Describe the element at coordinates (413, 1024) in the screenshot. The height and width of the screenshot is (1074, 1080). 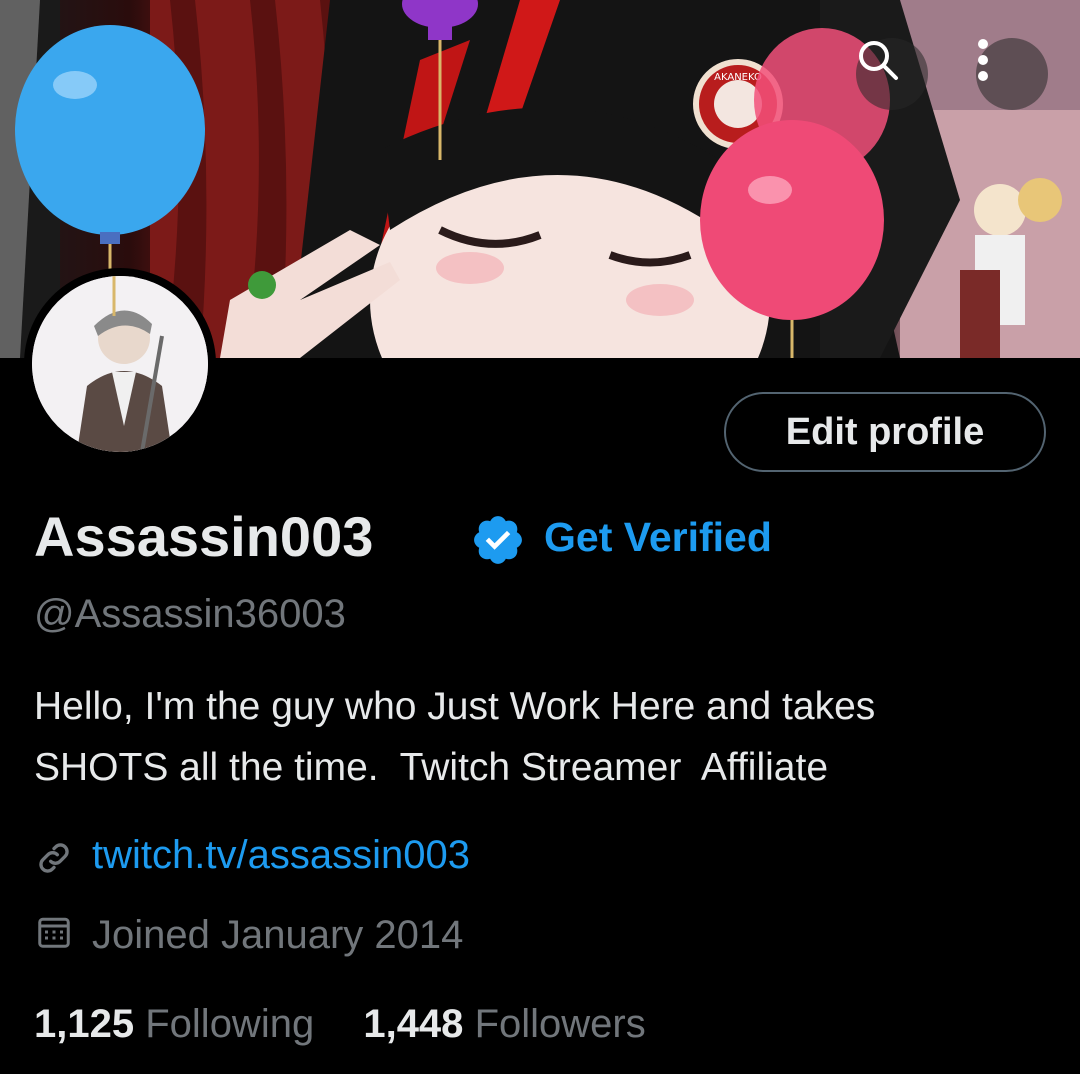
I see `followers-count: 1,448` at that location.